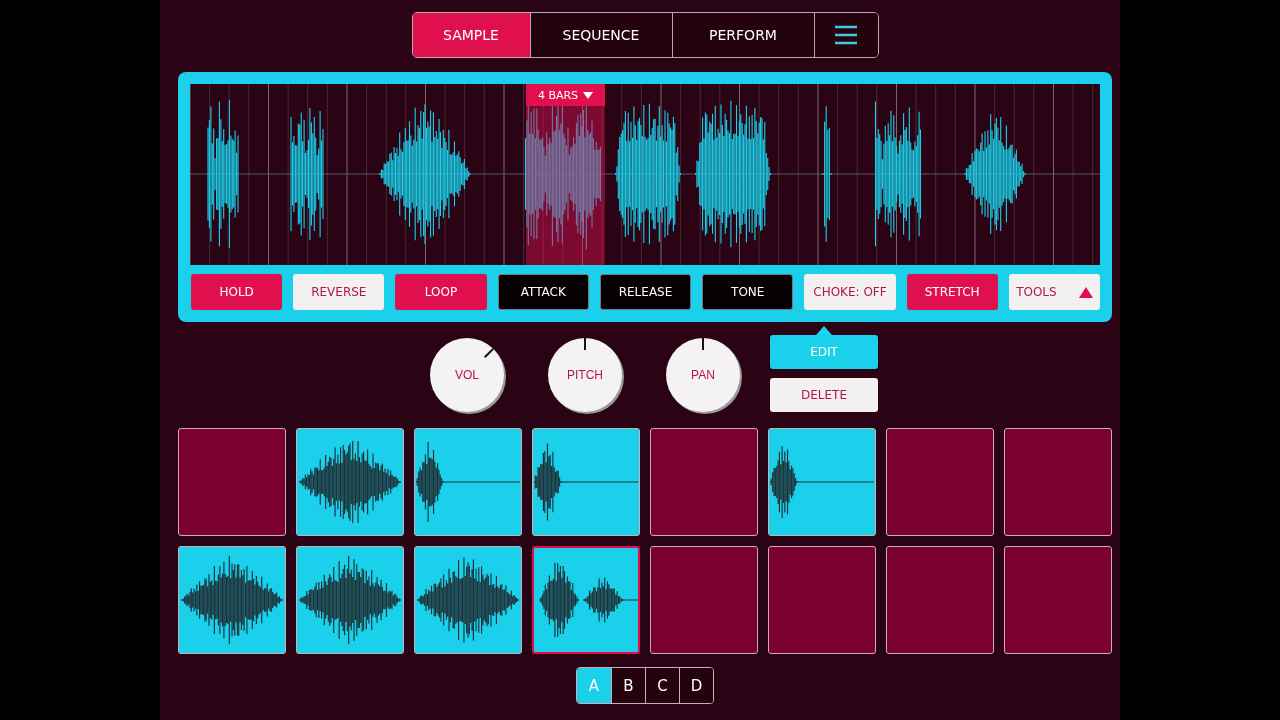 The height and width of the screenshot is (720, 1280). Describe the element at coordinates (600, 35) in the screenshot. I see `mode-tab: SEQUENCE` at that location.